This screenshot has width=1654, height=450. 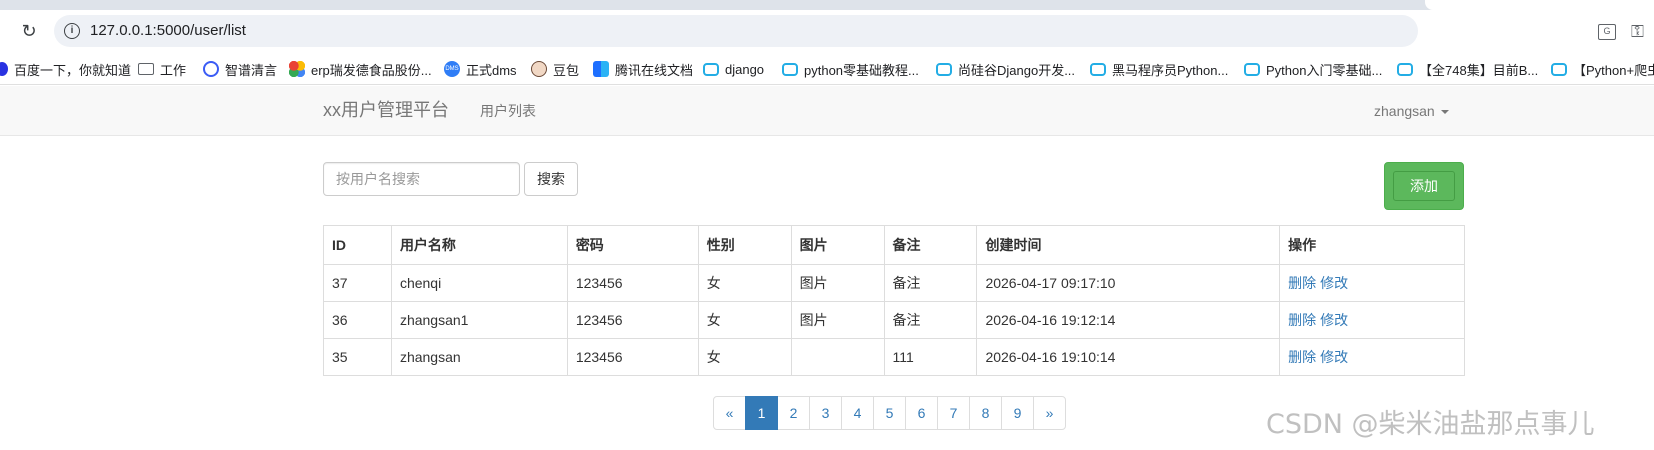 What do you see at coordinates (1613, 70) in the screenshot?
I see `bookmark-label: 【Python+爬虫` at bounding box center [1613, 70].